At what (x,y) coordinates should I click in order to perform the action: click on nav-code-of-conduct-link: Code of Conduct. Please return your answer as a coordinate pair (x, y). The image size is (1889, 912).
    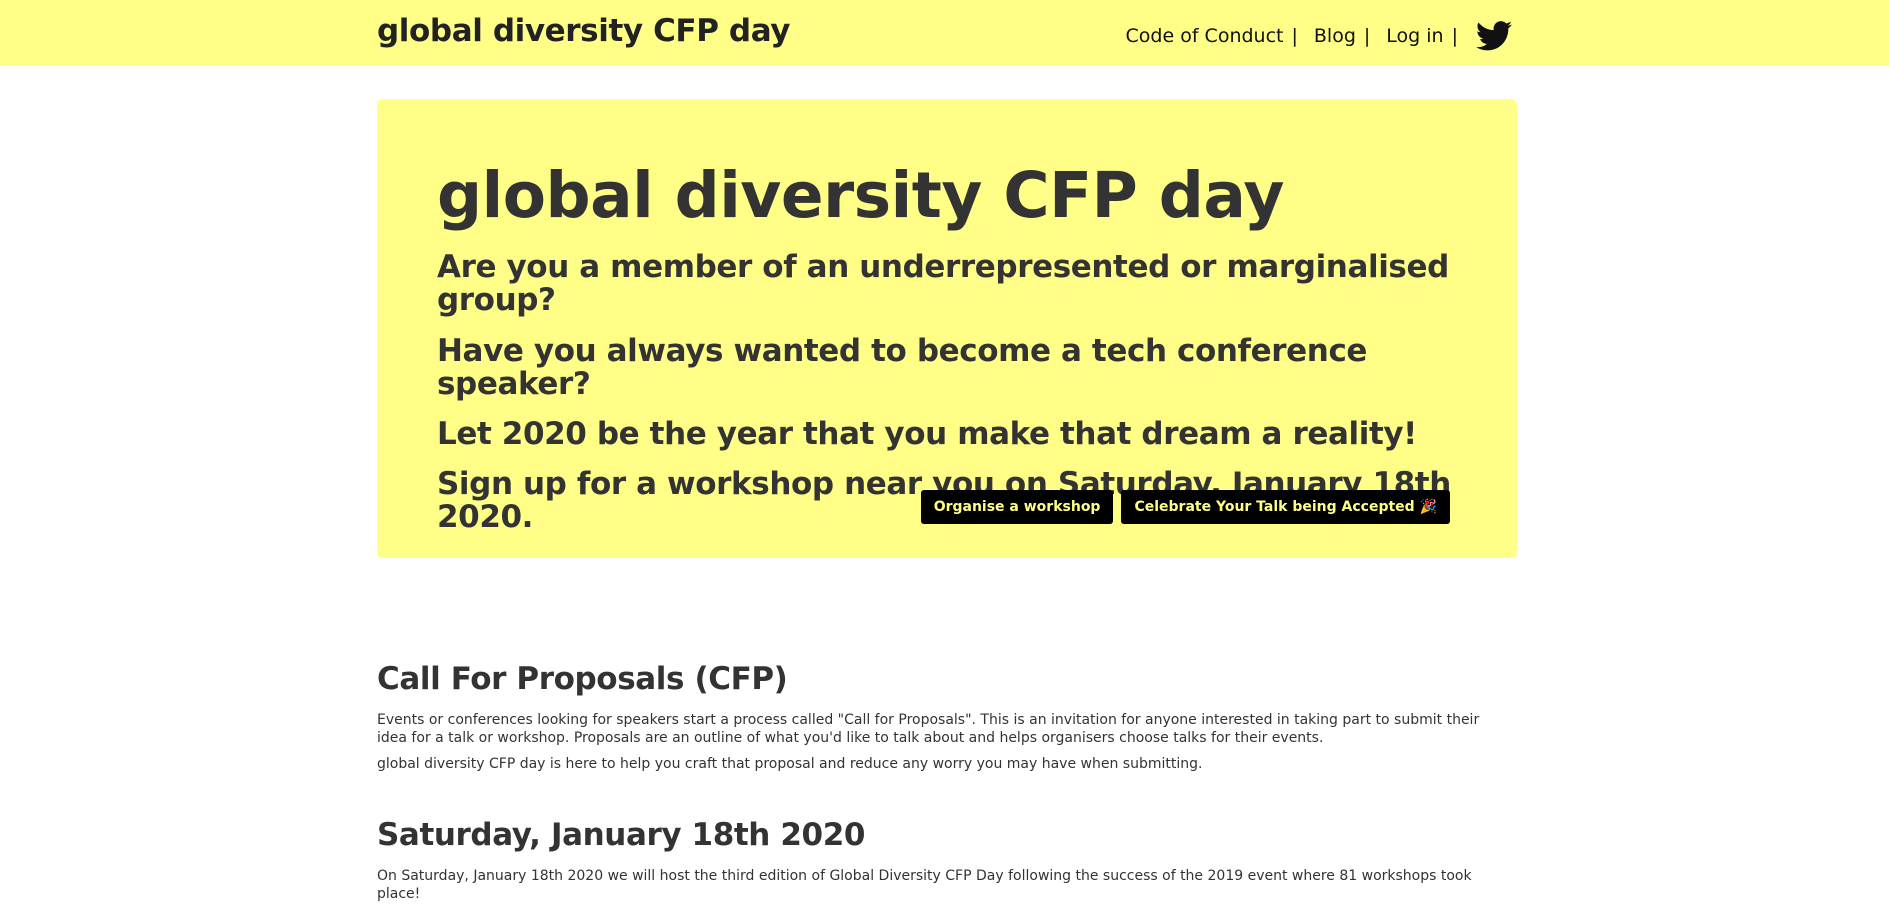
    Looking at the image, I should click on (1205, 36).